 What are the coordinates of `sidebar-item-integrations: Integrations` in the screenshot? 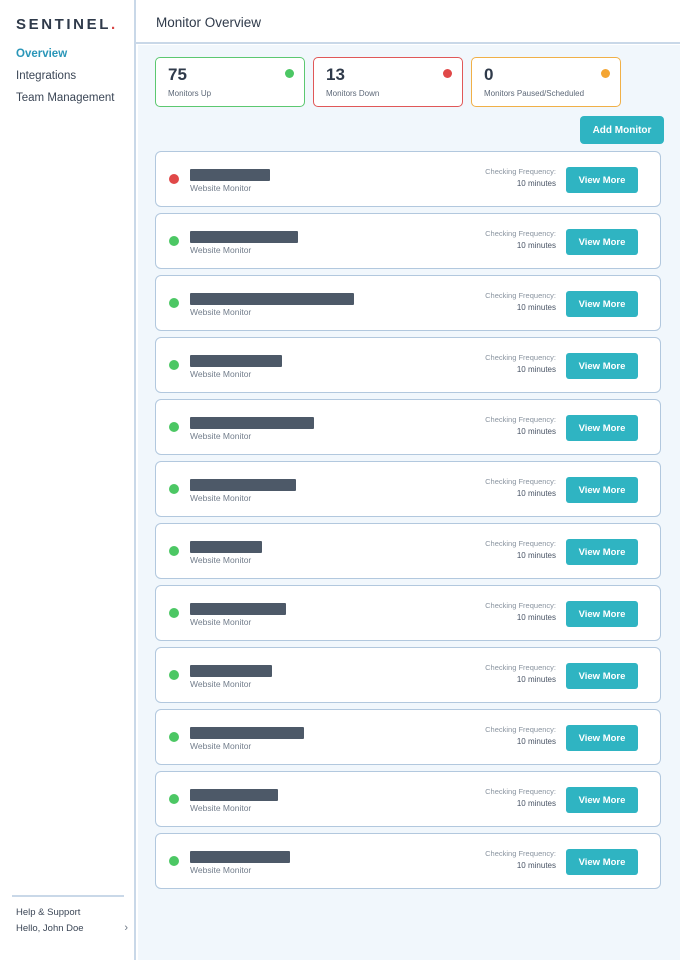 It's located at (65, 79).